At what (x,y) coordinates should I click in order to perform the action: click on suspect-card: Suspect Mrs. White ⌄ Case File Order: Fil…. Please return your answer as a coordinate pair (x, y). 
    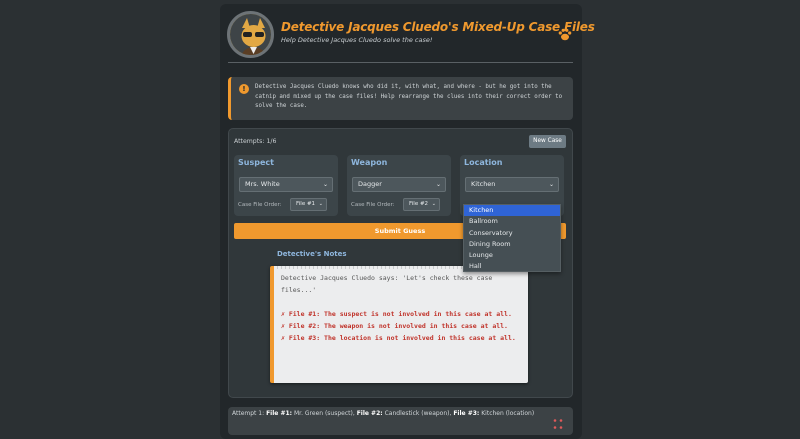
    Looking at the image, I should click on (286, 185).